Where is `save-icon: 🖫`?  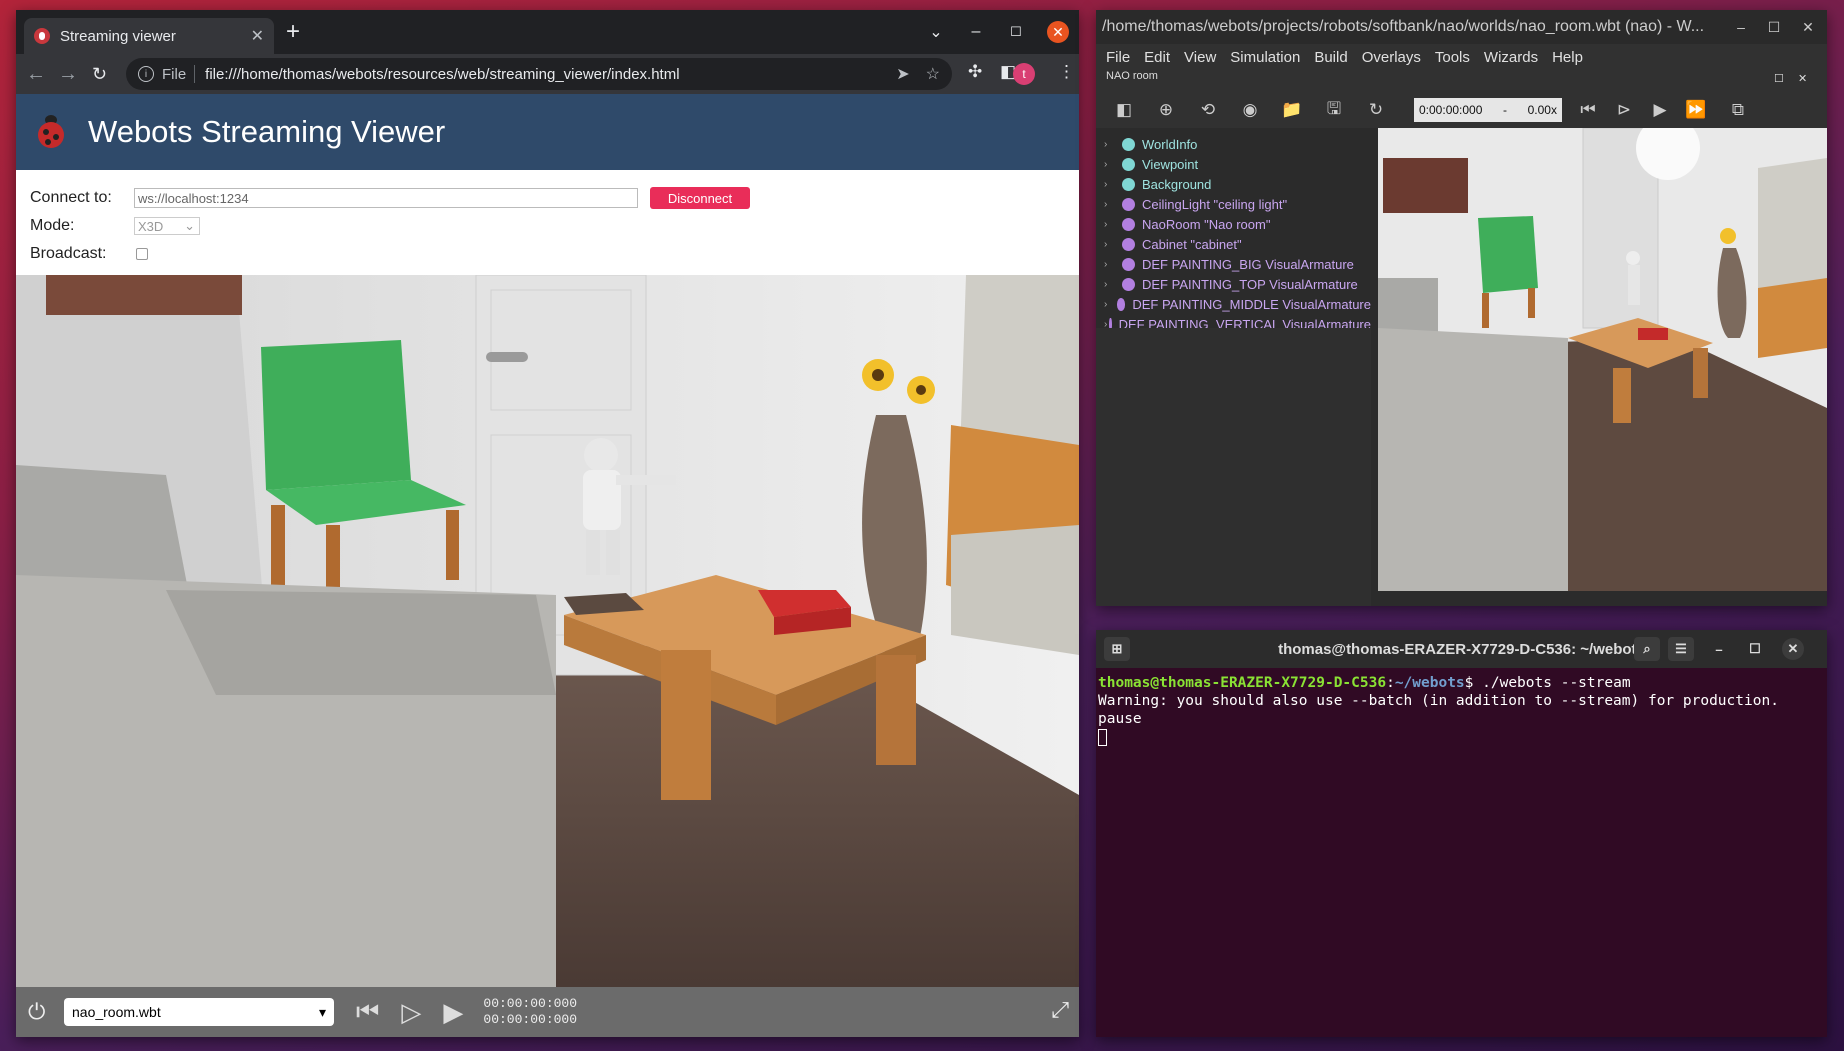
save-icon: 🖫 is located at coordinates (1334, 110).